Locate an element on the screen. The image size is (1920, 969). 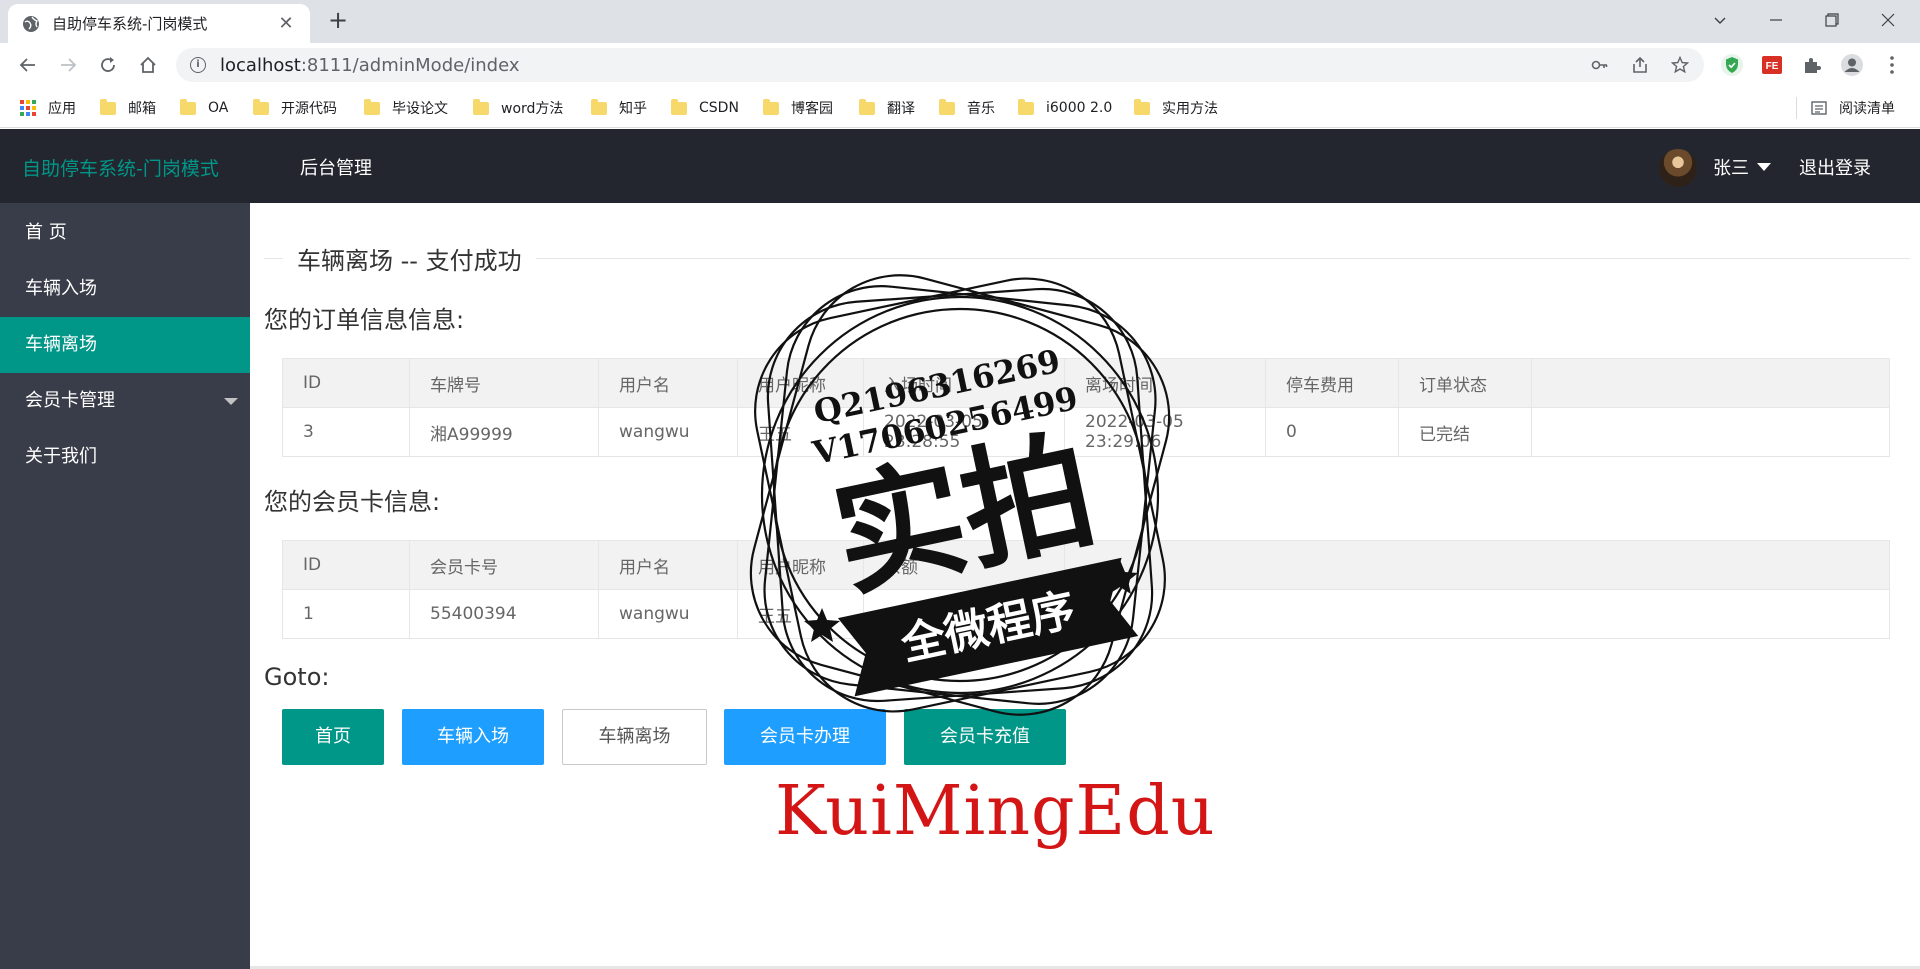
restore-button is located at coordinates (1832, 20).